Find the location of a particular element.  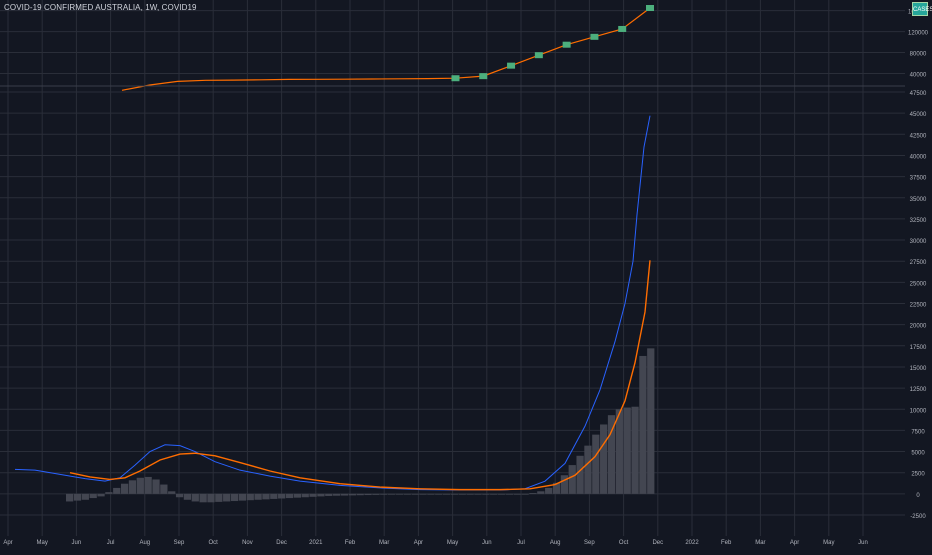

x-tick-label: Jul is located at coordinates (521, 543).